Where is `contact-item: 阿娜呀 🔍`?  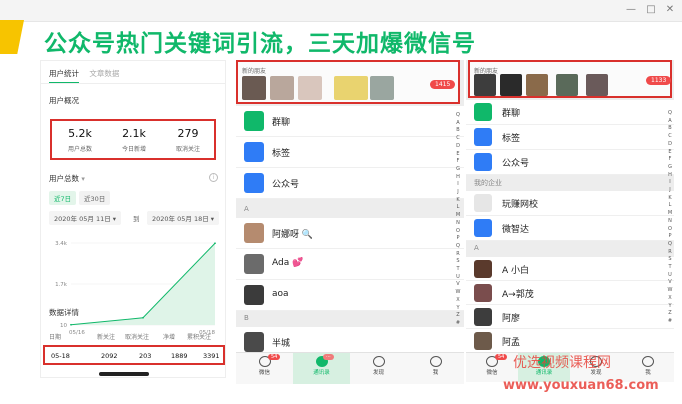
contact-item: 阿娜呀 🔍 is located at coordinates (350, 233).